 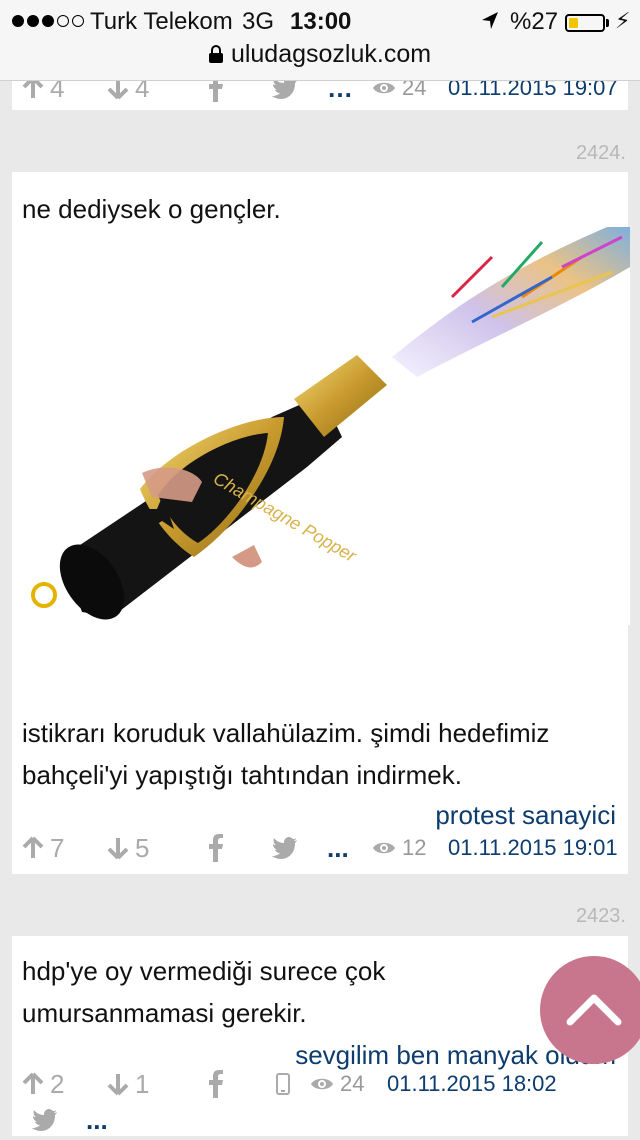 I want to click on downvote-count: 5, so click(x=142, y=847).